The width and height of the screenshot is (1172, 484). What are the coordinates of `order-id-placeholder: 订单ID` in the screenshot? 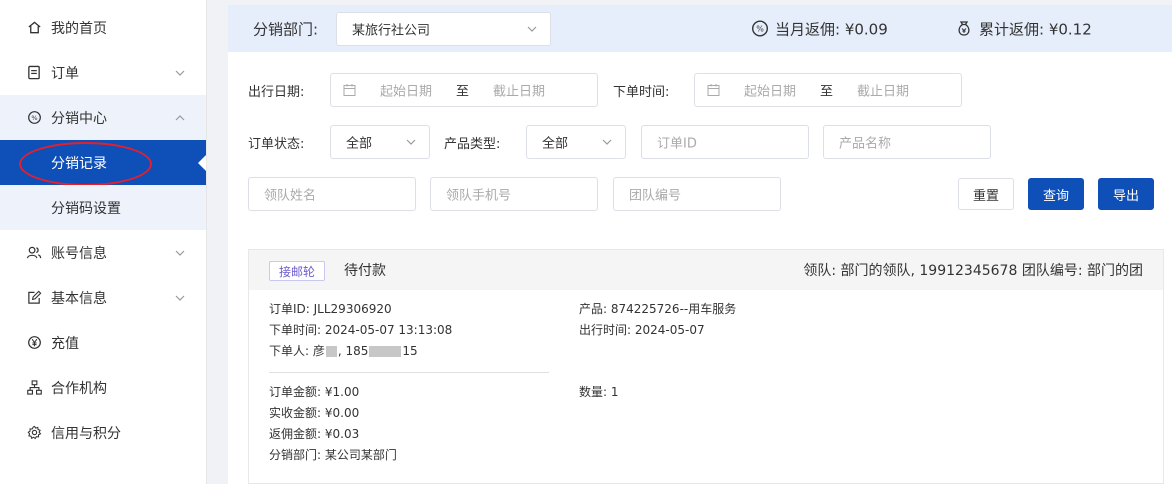 It's located at (677, 144).